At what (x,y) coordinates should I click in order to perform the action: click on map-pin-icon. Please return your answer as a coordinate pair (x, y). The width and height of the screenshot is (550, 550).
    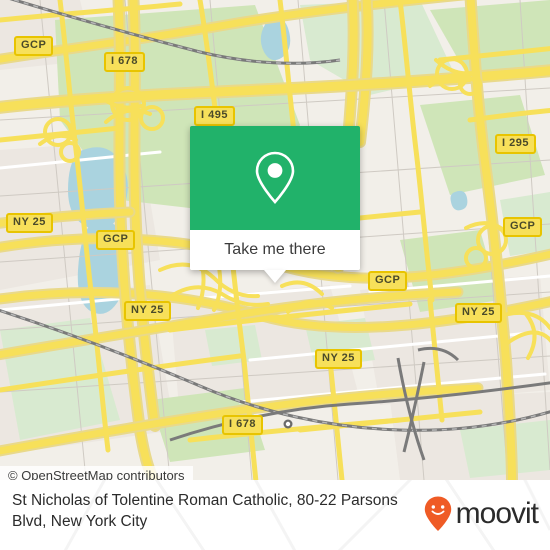
    Looking at the image, I should click on (275, 177).